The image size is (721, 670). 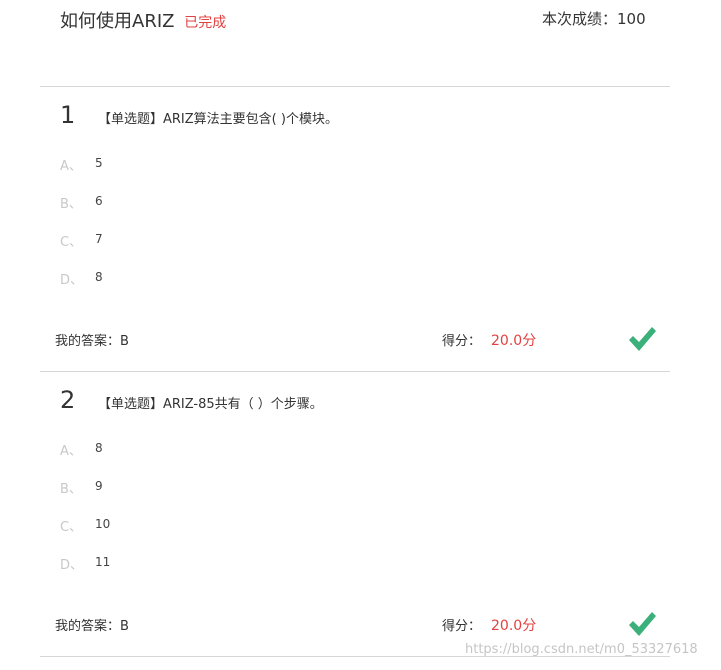 What do you see at coordinates (218, 119) in the screenshot?
I see `question-text: 【单选题】ARIZ算法主要包含( )个模块。` at bounding box center [218, 119].